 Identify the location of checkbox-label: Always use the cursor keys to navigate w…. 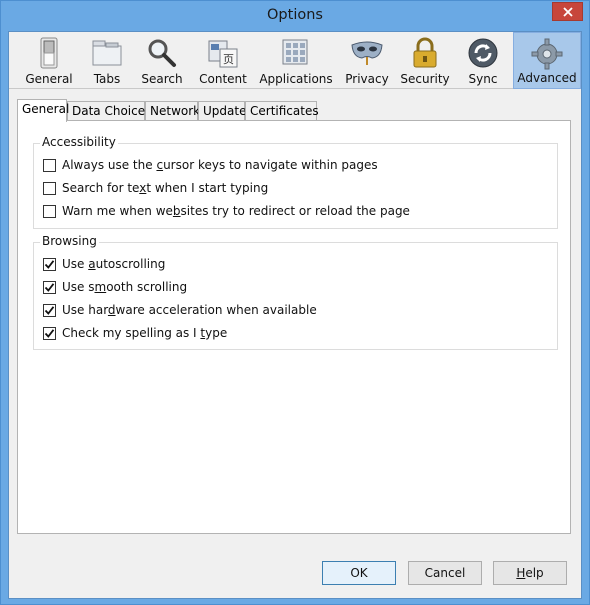
(220, 165).